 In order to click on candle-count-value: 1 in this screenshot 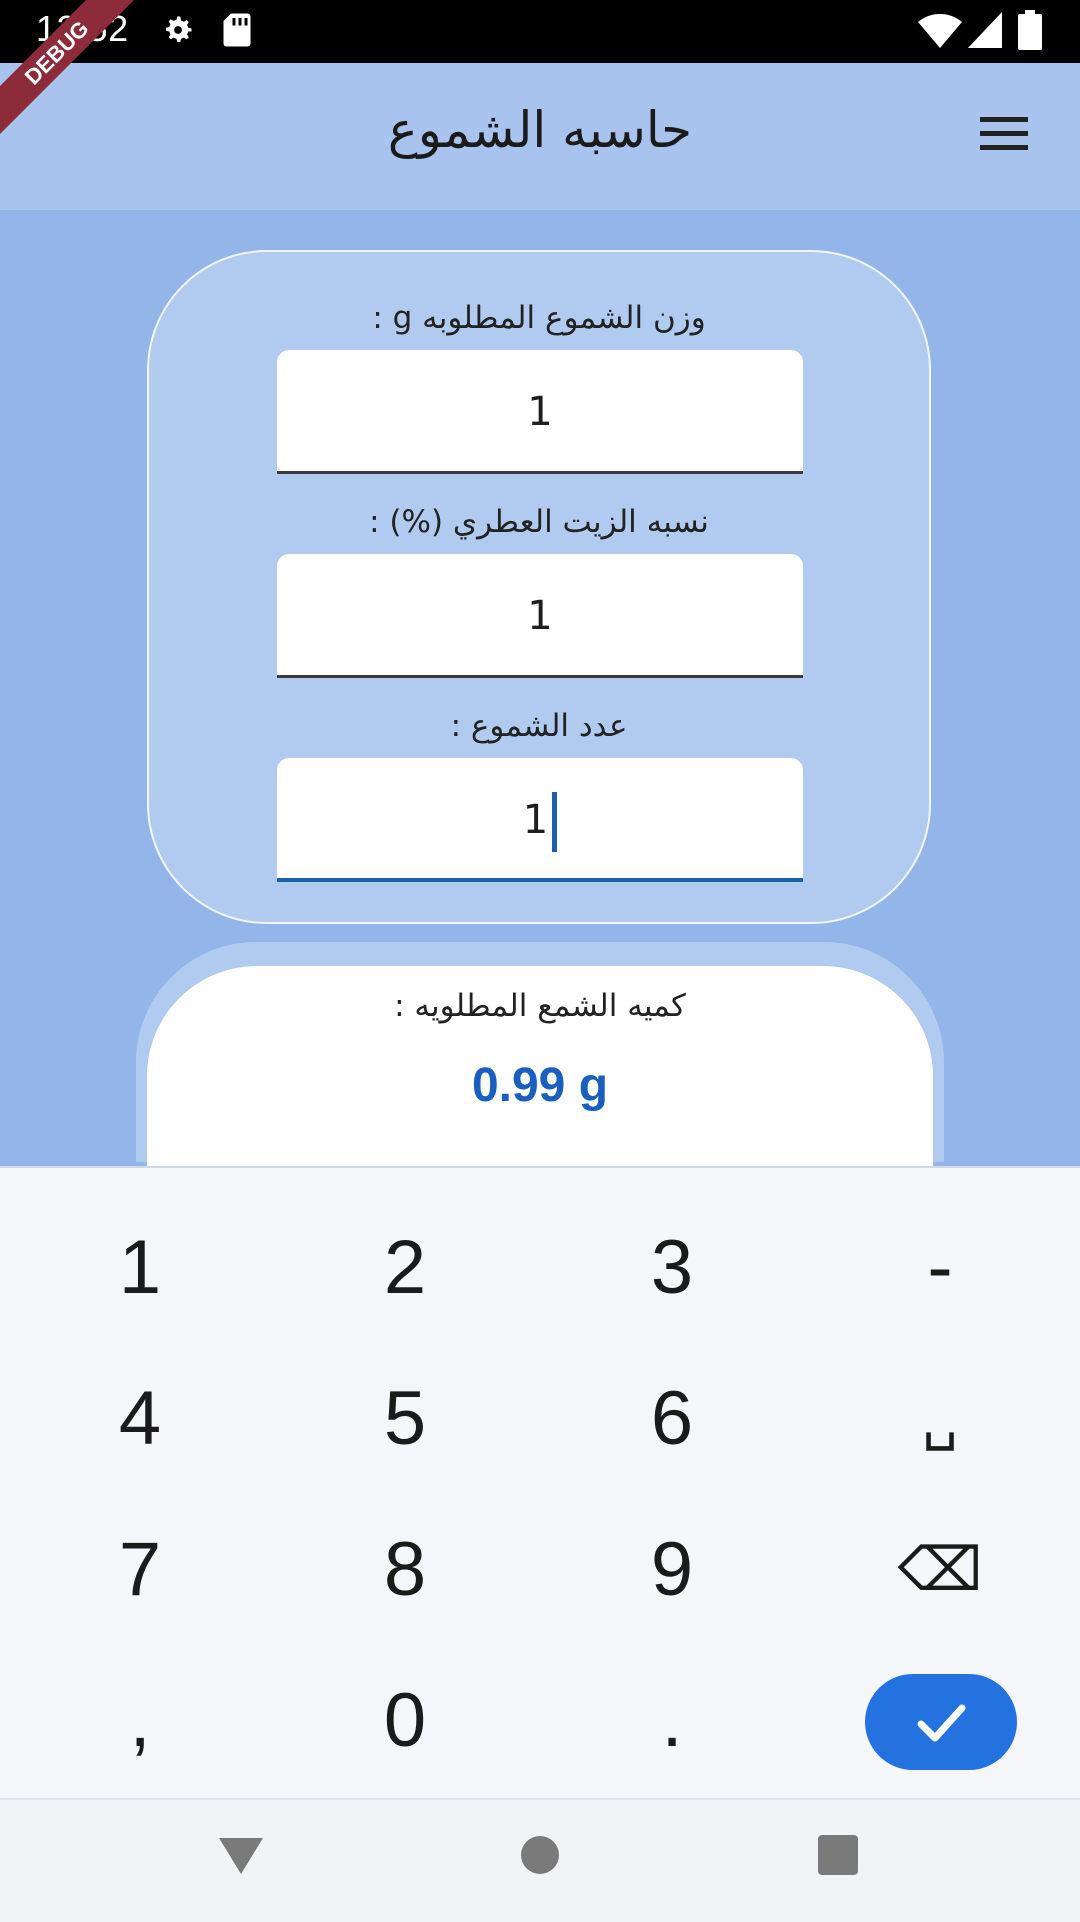, I will do `click(535, 820)`.